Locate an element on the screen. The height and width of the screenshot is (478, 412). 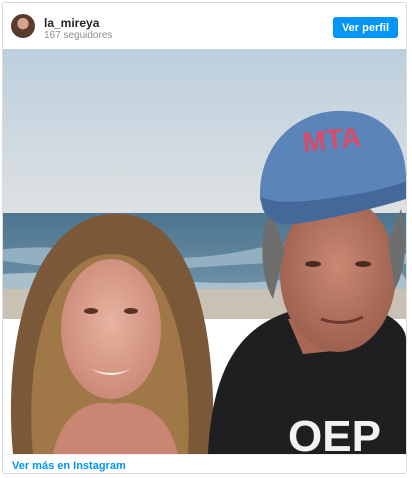
view-more-instagram-link: Ver más en Instagram is located at coordinates (69, 466).